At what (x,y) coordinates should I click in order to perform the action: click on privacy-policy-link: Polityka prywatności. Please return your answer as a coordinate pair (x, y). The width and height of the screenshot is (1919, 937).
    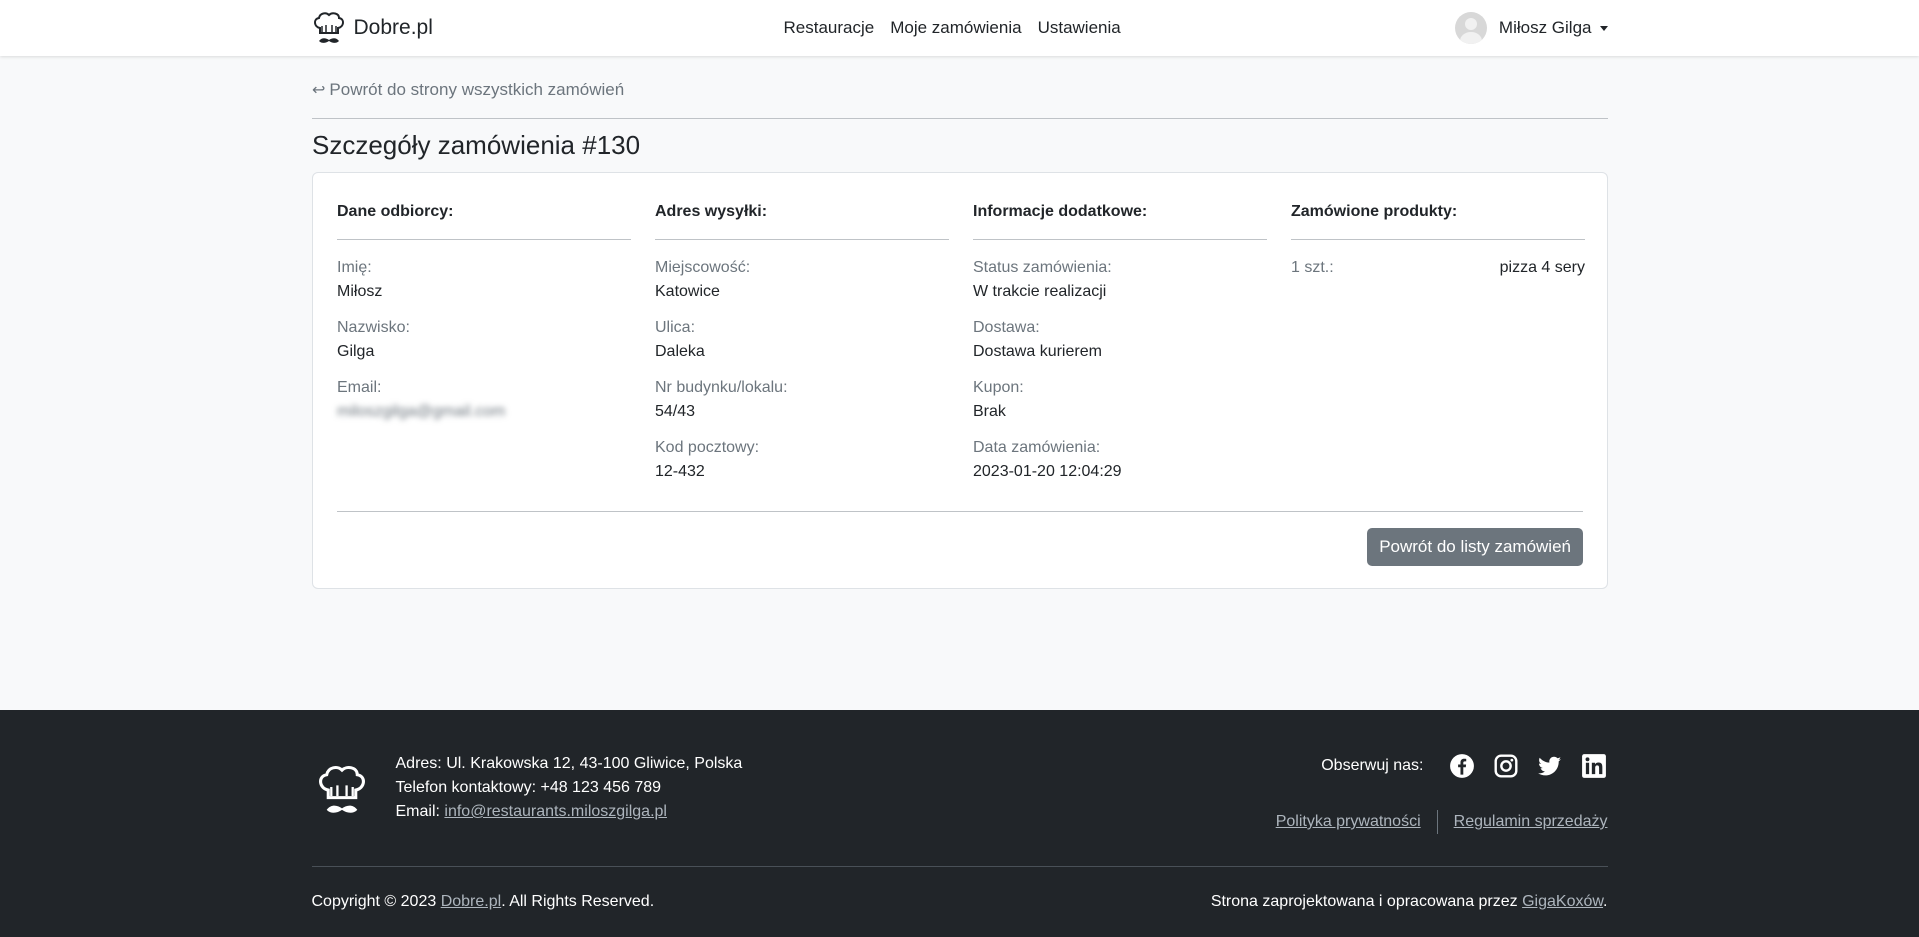
    Looking at the image, I should click on (1348, 822).